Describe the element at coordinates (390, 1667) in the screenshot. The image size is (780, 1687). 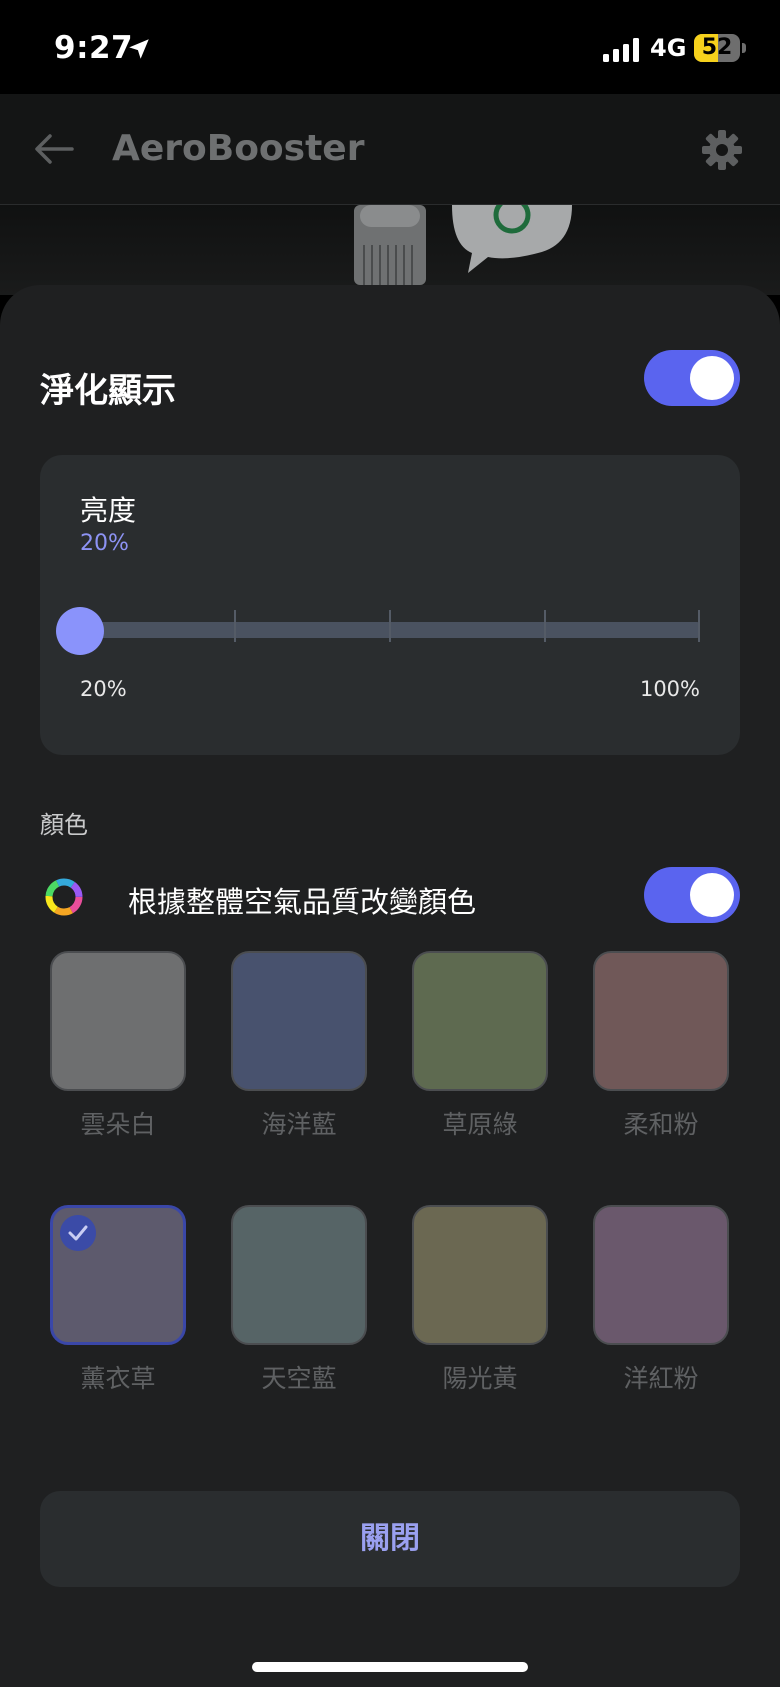
I see `home-indicator` at that location.